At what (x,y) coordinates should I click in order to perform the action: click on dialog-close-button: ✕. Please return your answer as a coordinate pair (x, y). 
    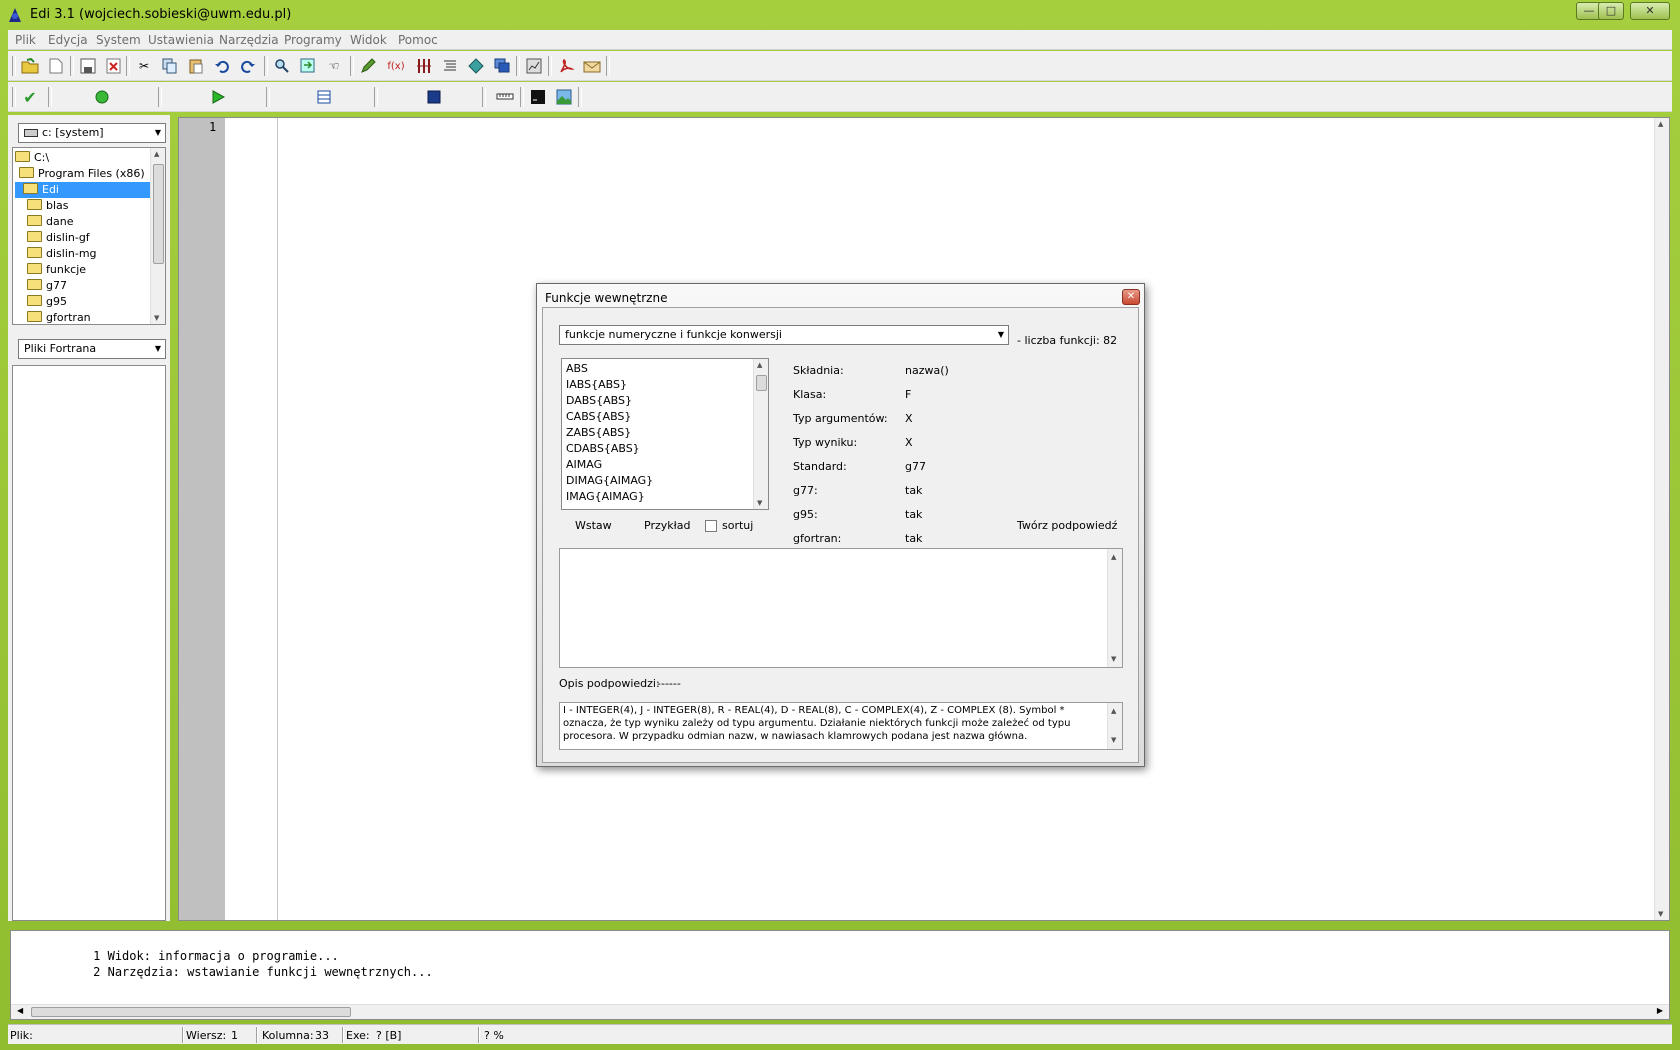
    Looking at the image, I should click on (1131, 297).